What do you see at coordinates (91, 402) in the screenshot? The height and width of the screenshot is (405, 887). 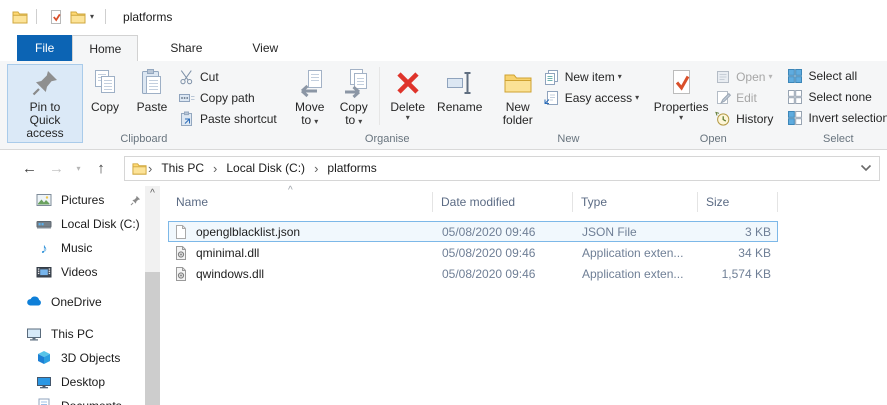 I see `sidebar-item-label: Documents` at bounding box center [91, 402].